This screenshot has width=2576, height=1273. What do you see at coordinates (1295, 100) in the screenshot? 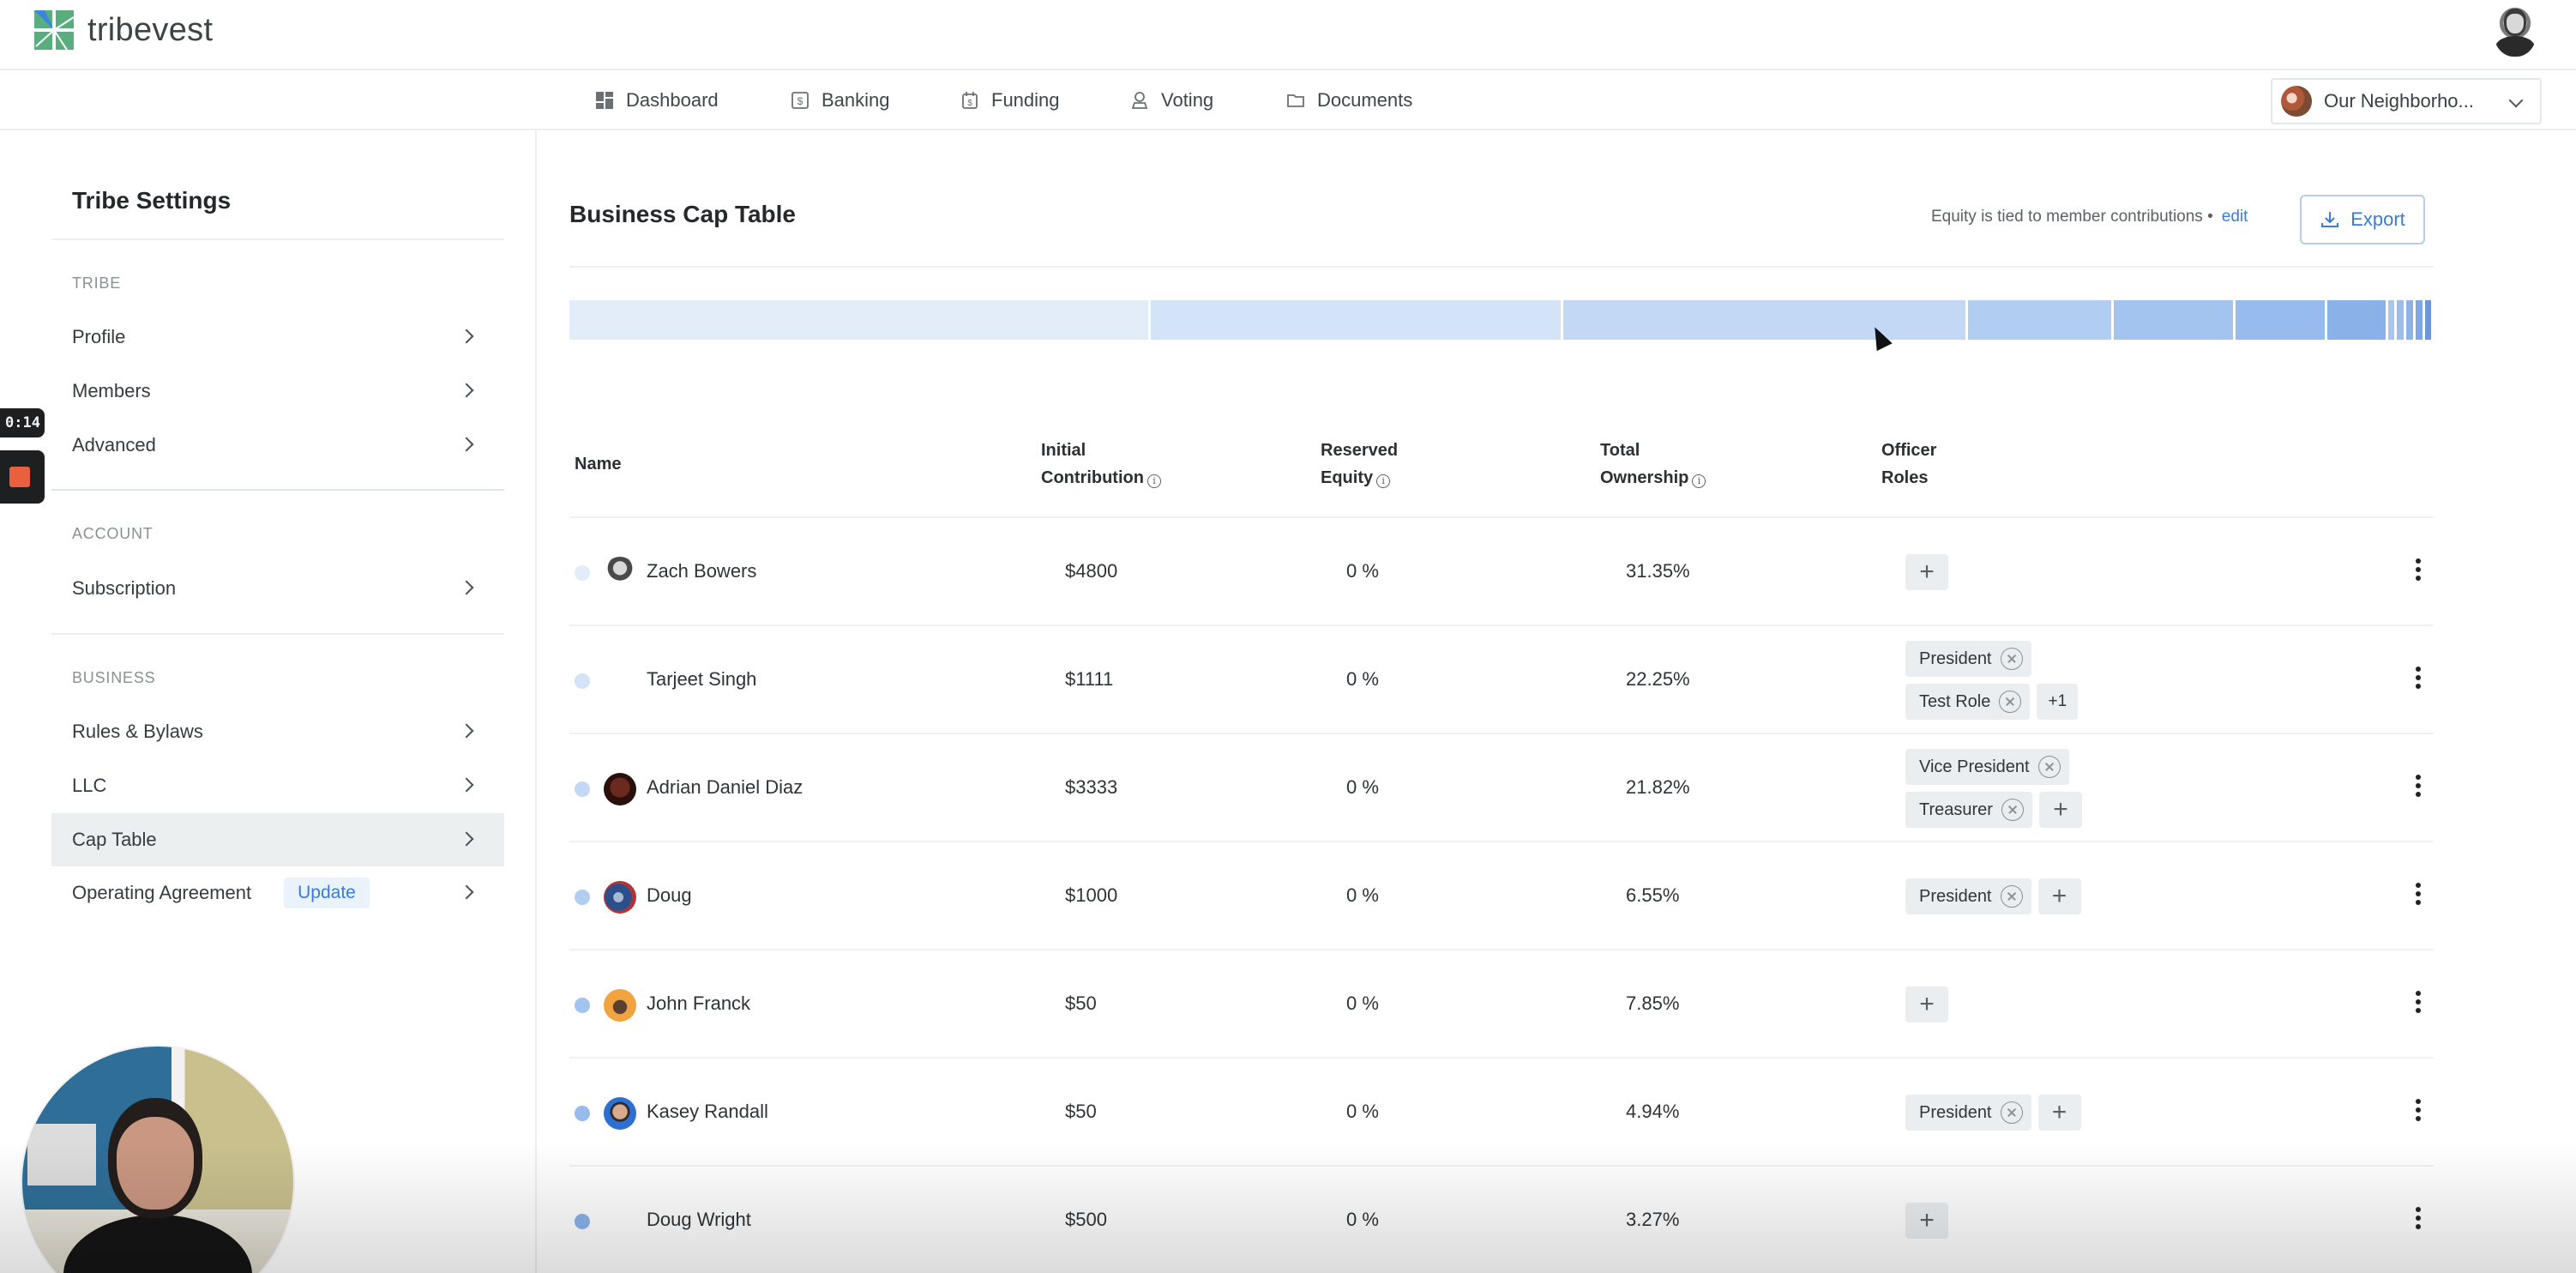
I see `folder-icon` at bounding box center [1295, 100].